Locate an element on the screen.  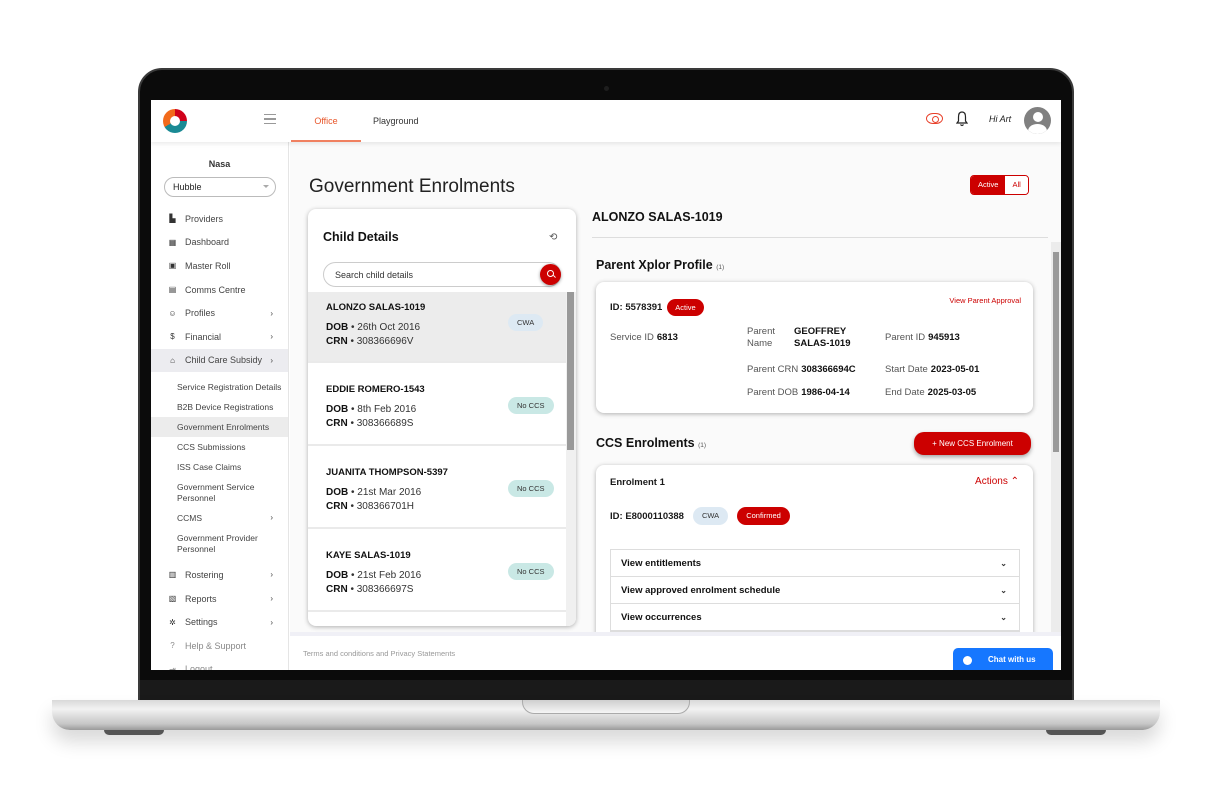
sidebar-item-help: ? Help & Support is located at coordinates (219, 646).